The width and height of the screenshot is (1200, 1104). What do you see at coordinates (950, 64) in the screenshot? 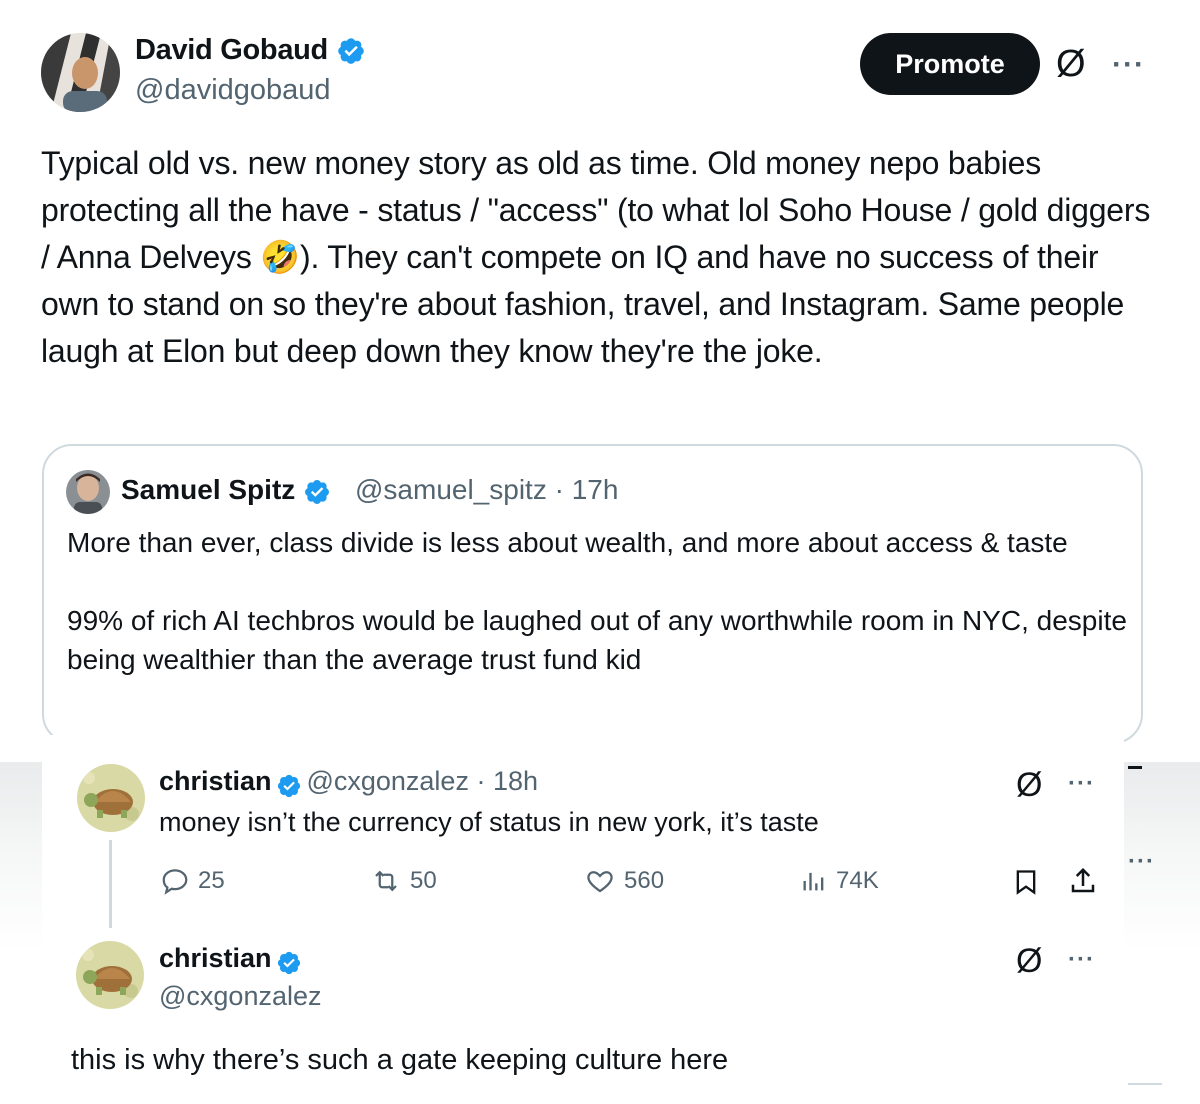
I see `promote-button: Promote` at bounding box center [950, 64].